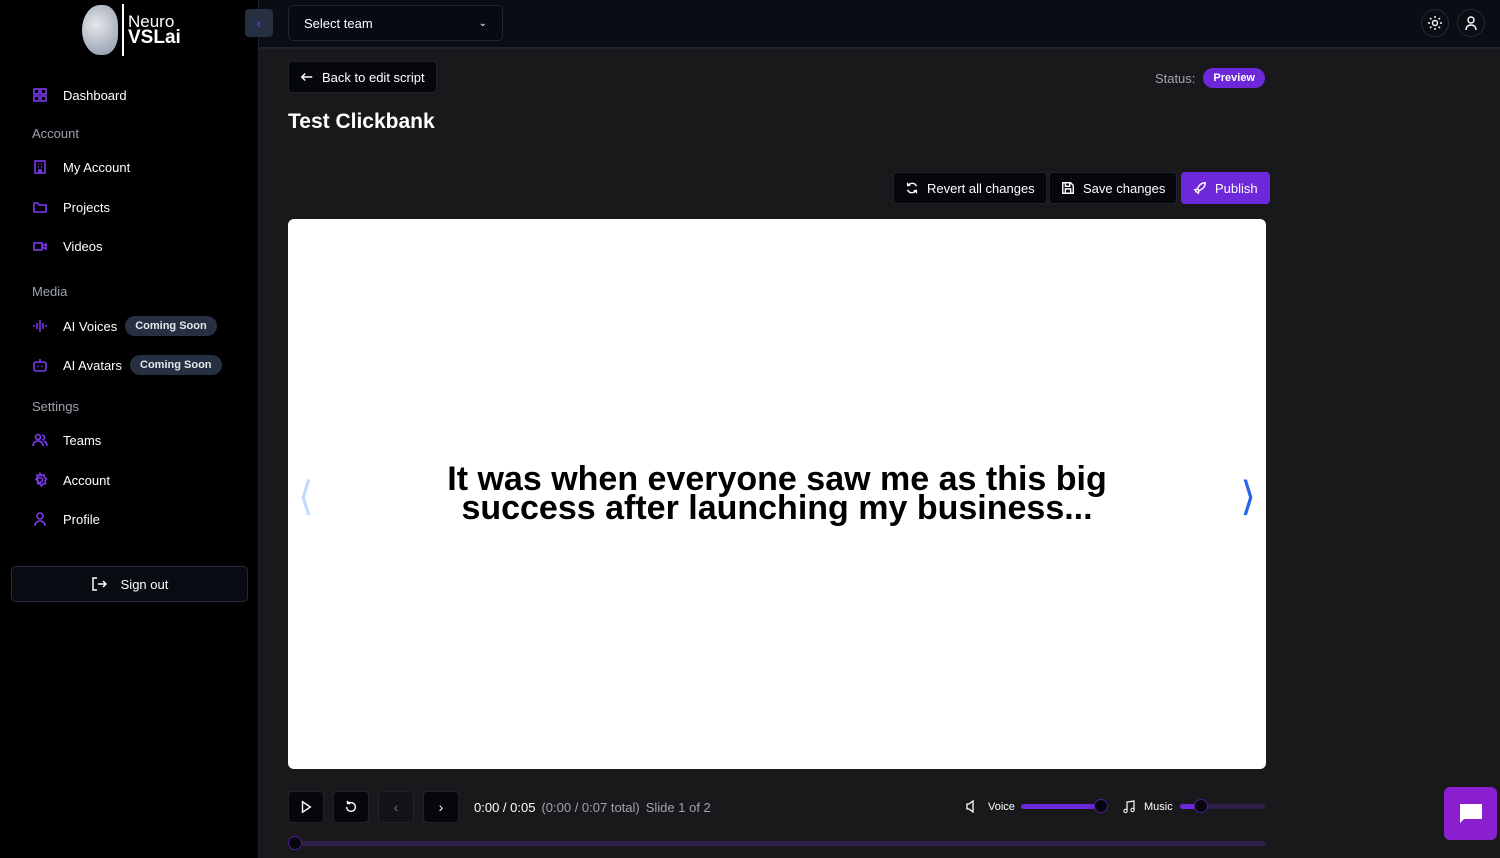 This screenshot has width=1500, height=858. I want to click on user-menu-button, so click(1471, 23).